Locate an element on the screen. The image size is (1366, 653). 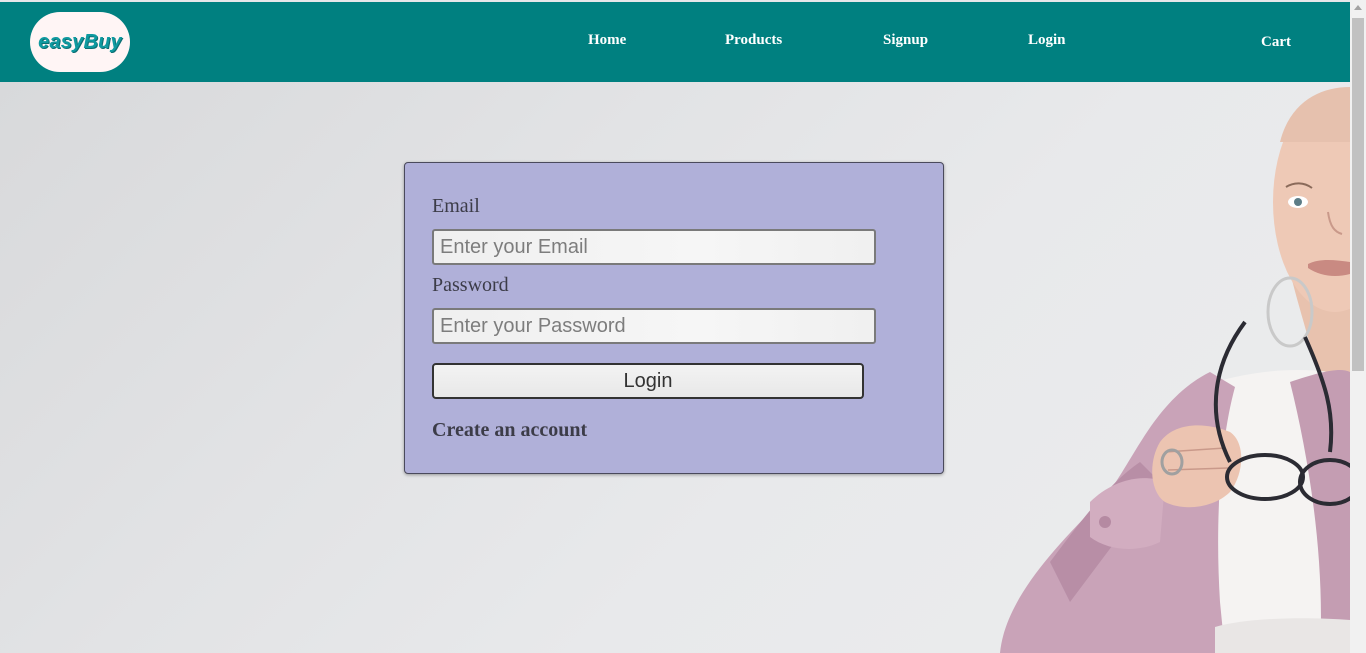
email-label: Email is located at coordinates (456, 206).